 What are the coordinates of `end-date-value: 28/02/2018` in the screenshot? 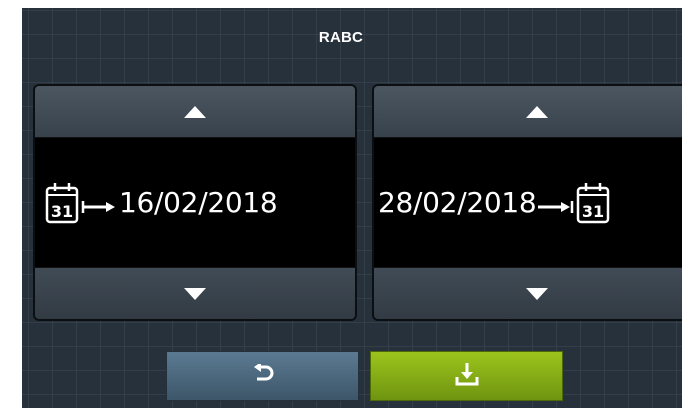 It's located at (457, 202).